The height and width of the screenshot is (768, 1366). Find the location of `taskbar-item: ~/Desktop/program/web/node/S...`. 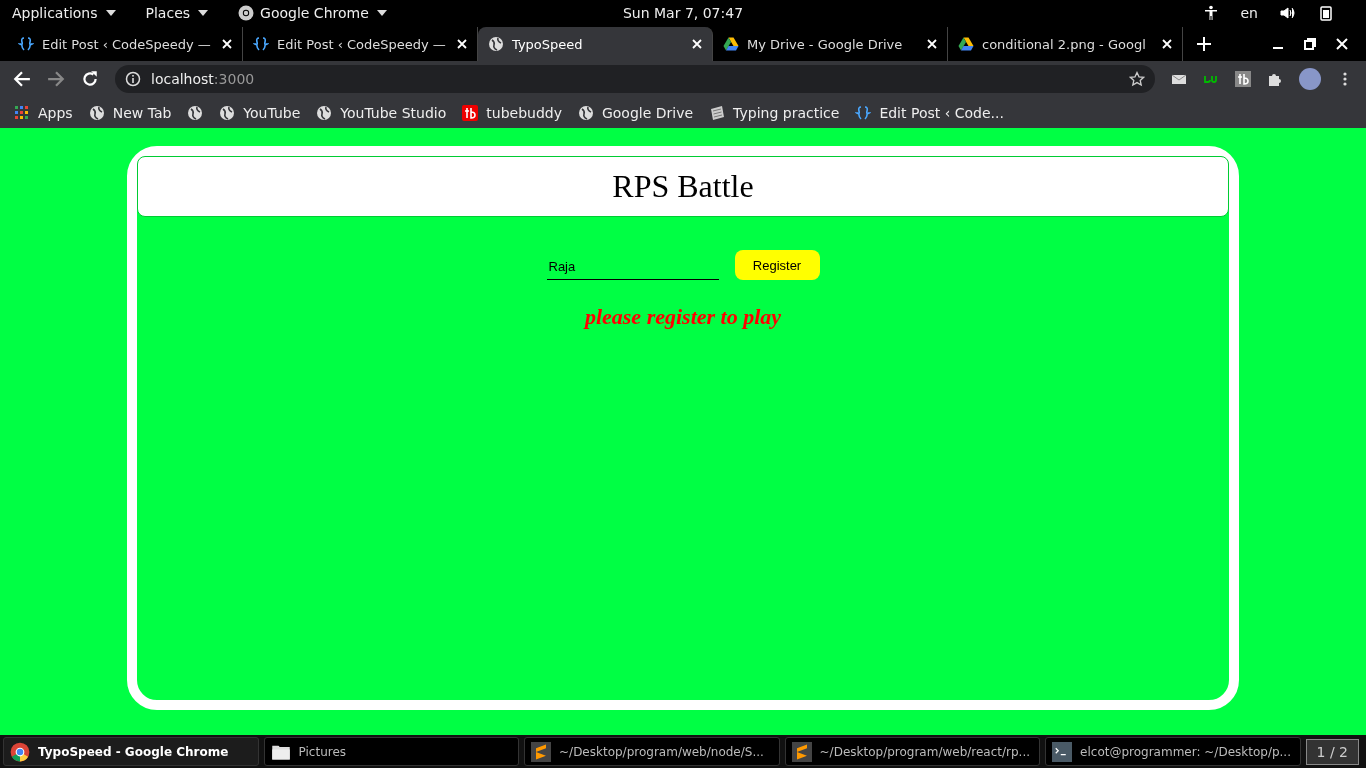

taskbar-item: ~/Desktop/program/web/node/S... is located at coordinates (652, 751).